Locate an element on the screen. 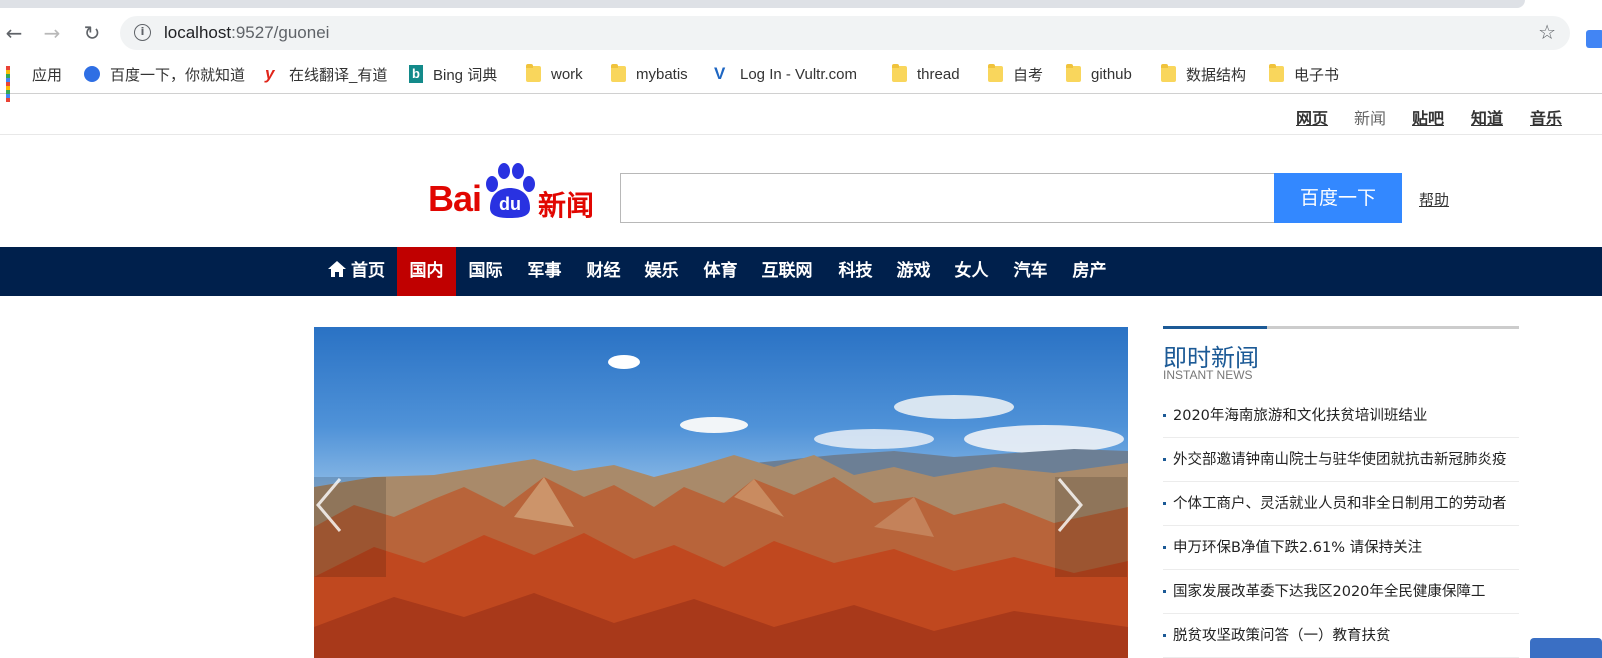 The image size is (1602, 658). help-link: 帮助 is located at coordinates (1434, 199).